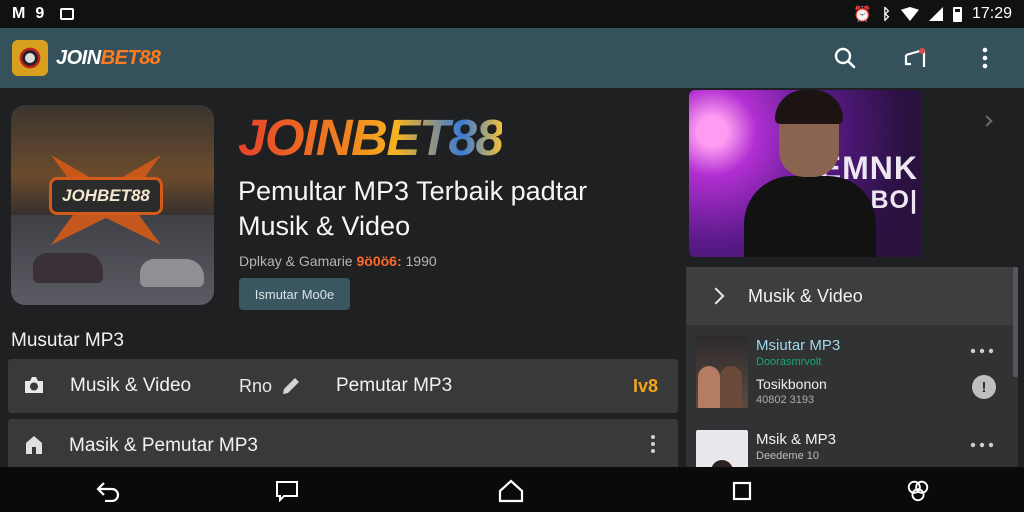  What do you see at coordinates (40, 13) in the screenshot?
I see `sim-icon: 9` at bounding box center [40, 13].